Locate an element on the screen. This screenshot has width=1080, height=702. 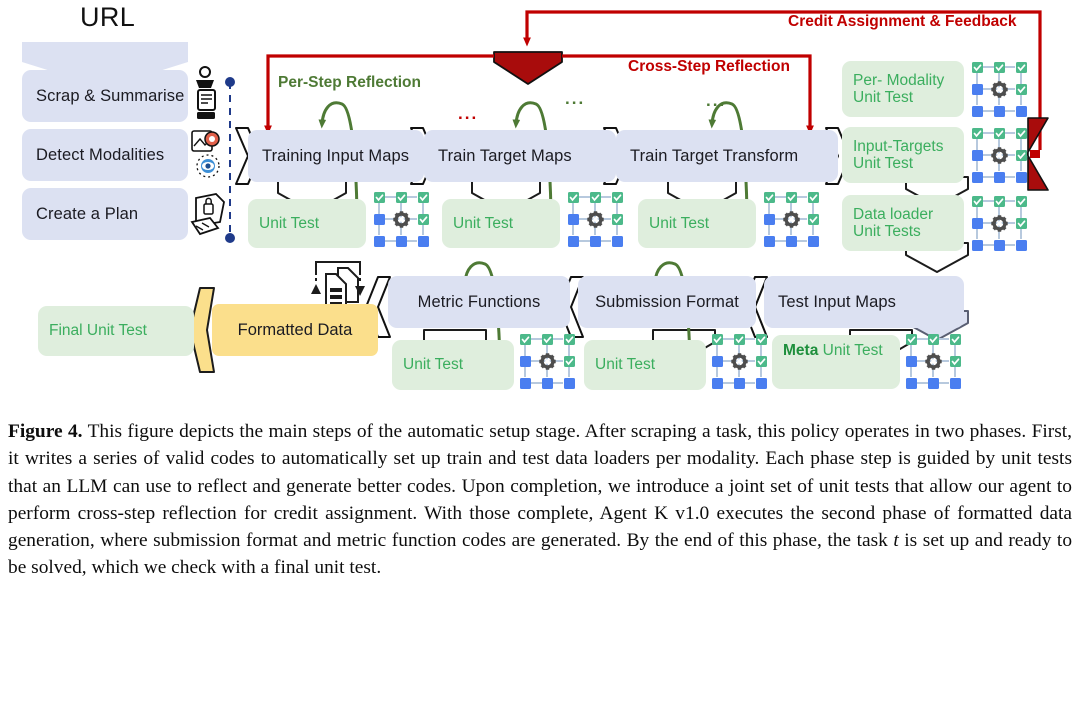
joint-test-line1: Input-Targets is located at coordinates (898, 146).